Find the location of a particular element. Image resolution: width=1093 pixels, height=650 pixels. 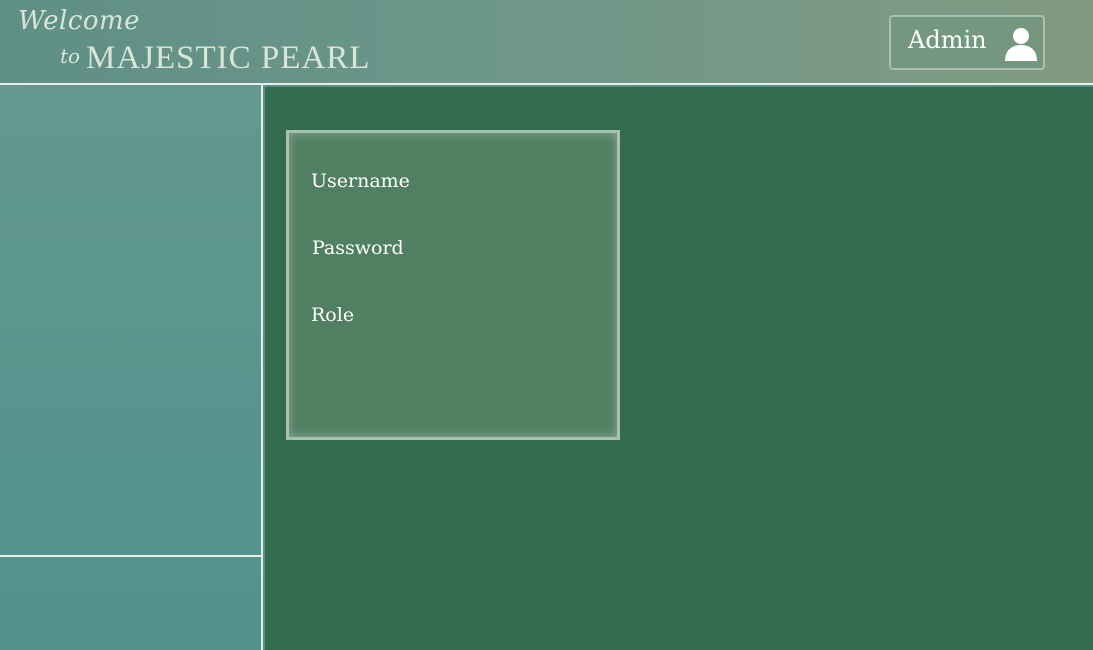

welcome-text: Welcome is located at coordinates (79, 21).